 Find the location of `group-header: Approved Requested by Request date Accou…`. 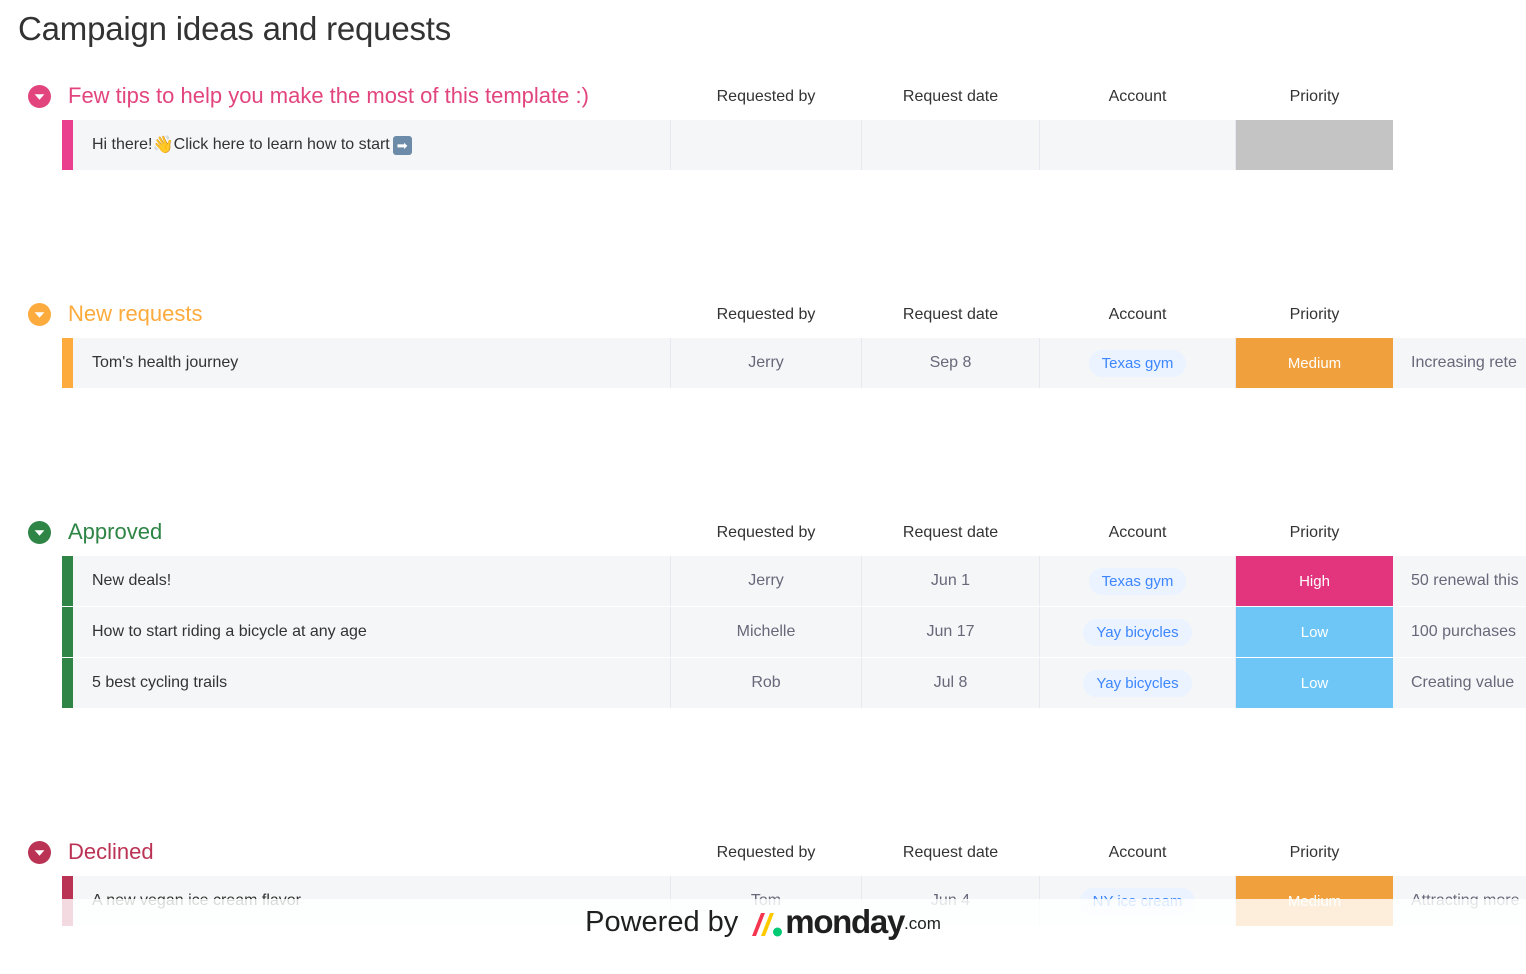

group-header: Approved Requested by Request date Accou… is located at coordinates (763, 537).